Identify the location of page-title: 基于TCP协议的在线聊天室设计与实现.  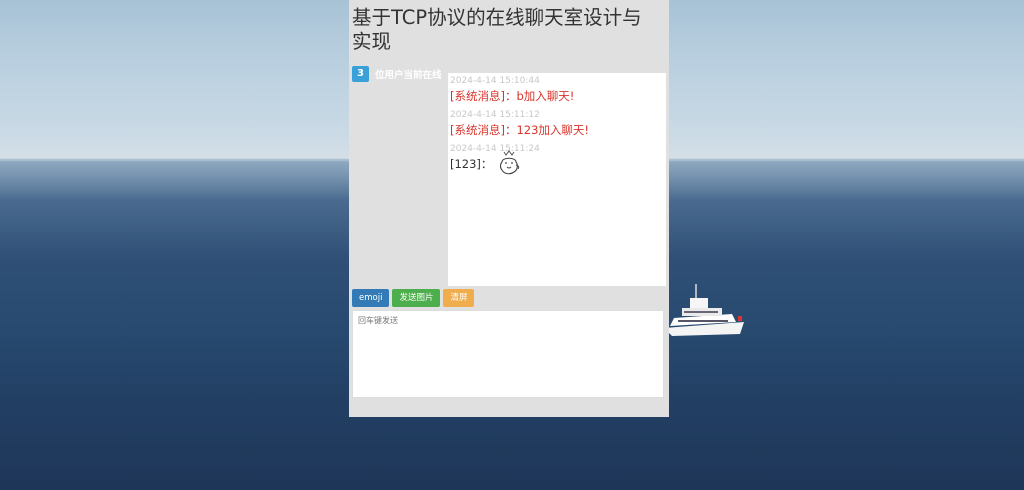
(497, 29).